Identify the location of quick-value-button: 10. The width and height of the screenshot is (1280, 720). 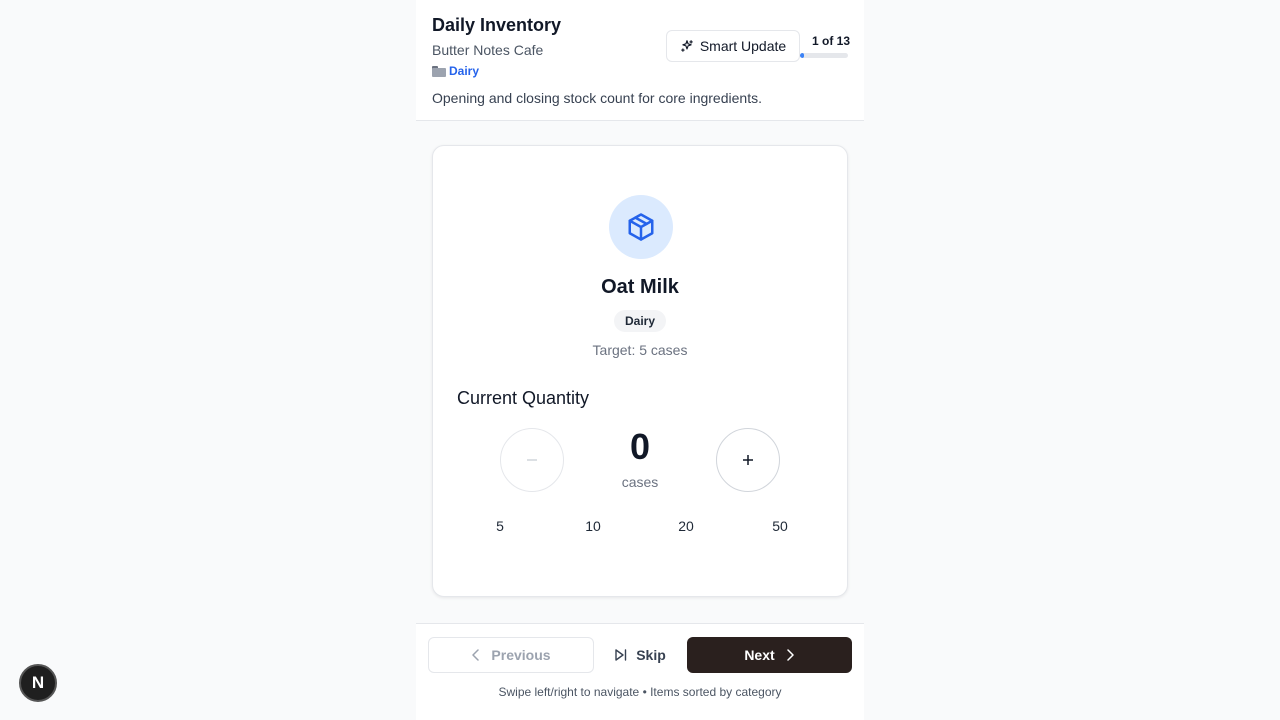
(593, 526).